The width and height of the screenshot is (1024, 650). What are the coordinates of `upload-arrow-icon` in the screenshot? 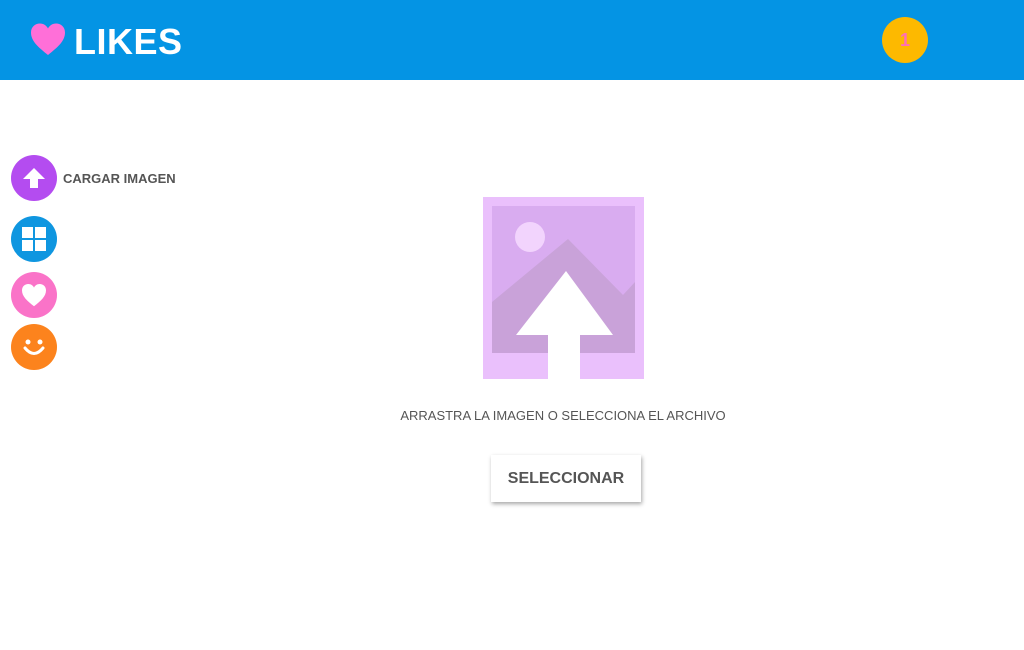 It's located at (34, 178).